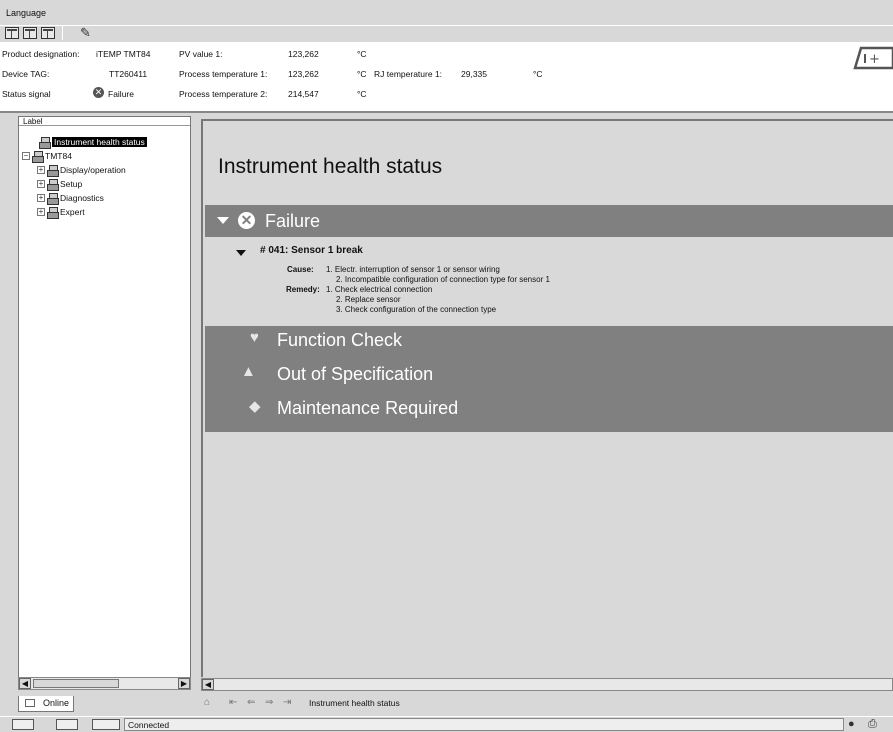  I want to click on product-designation-value: iTEMP TMT84, so click(123, 54).